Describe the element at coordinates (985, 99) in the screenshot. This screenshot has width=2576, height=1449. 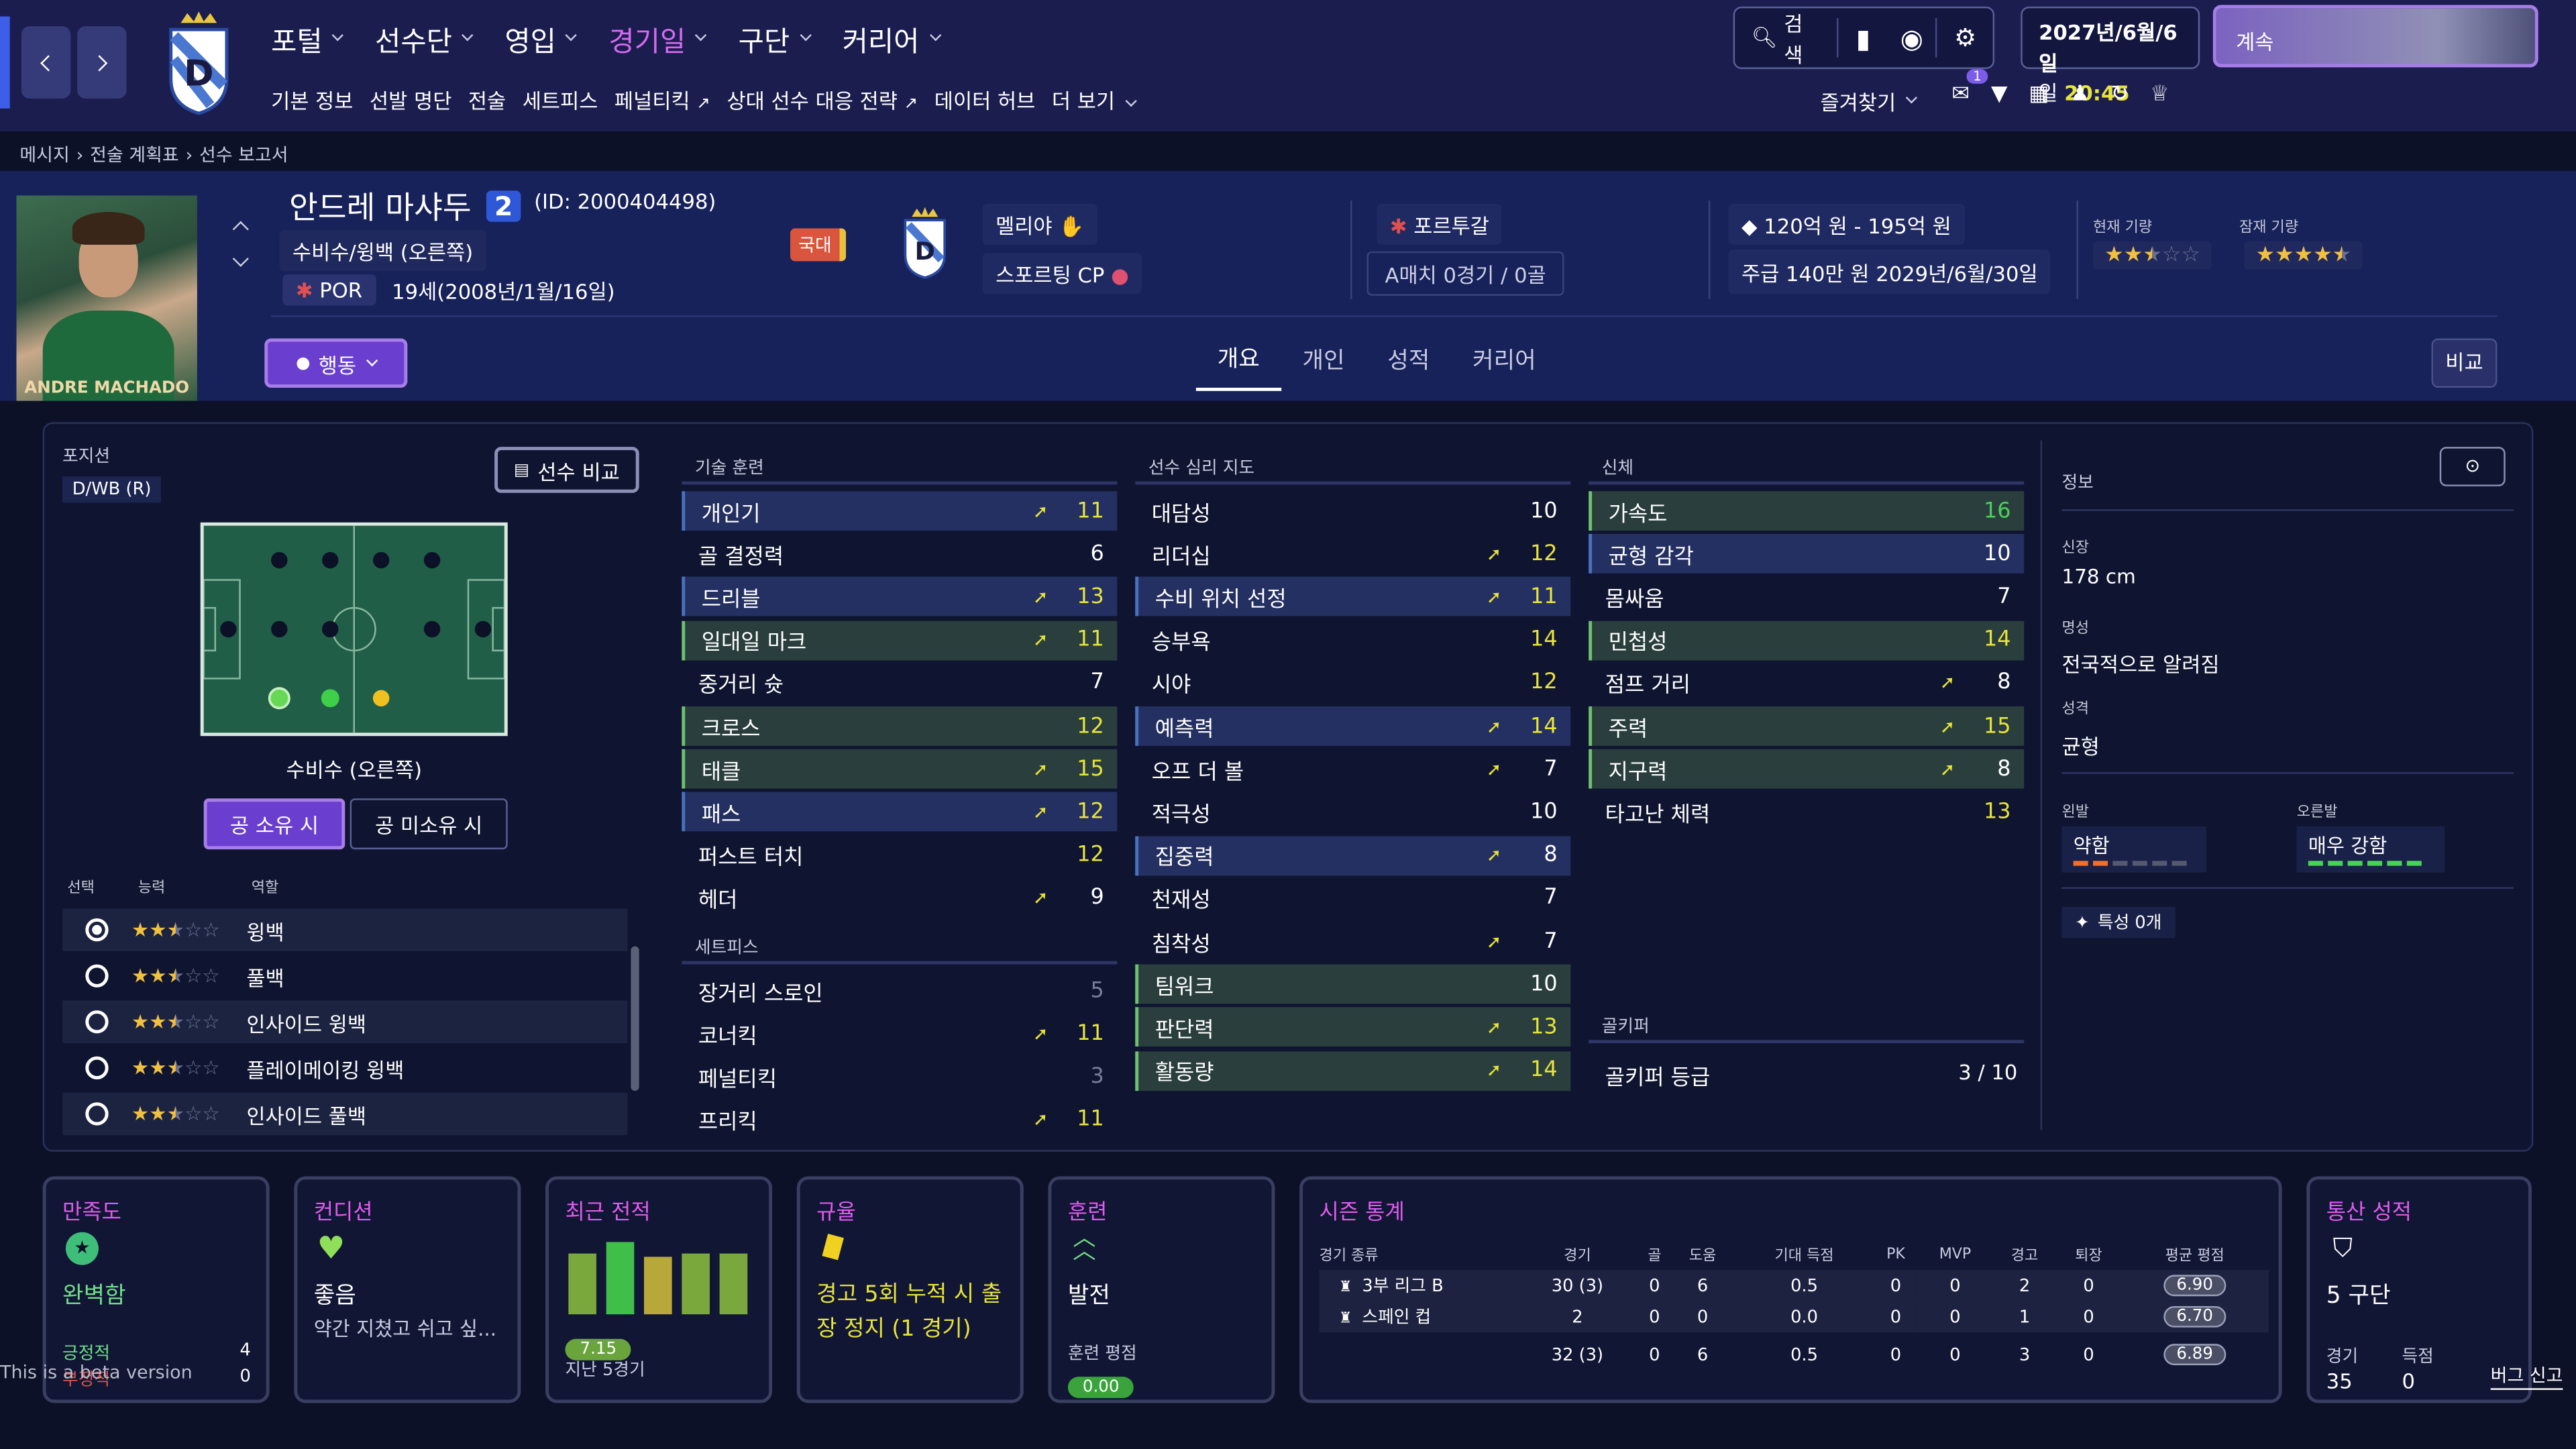
I see `subnav-item-6: 데이터 허브` at that location.